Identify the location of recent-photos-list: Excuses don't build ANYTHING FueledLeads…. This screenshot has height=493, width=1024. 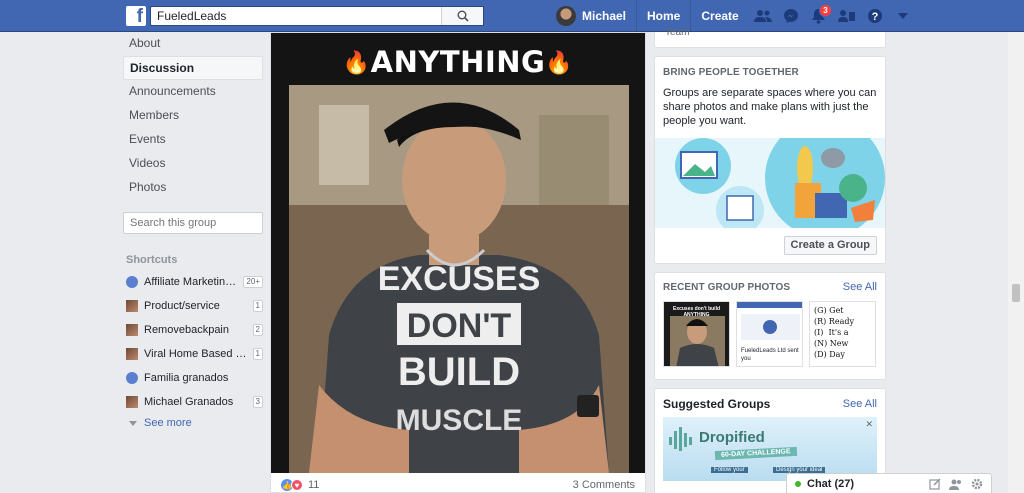
(770, 334).